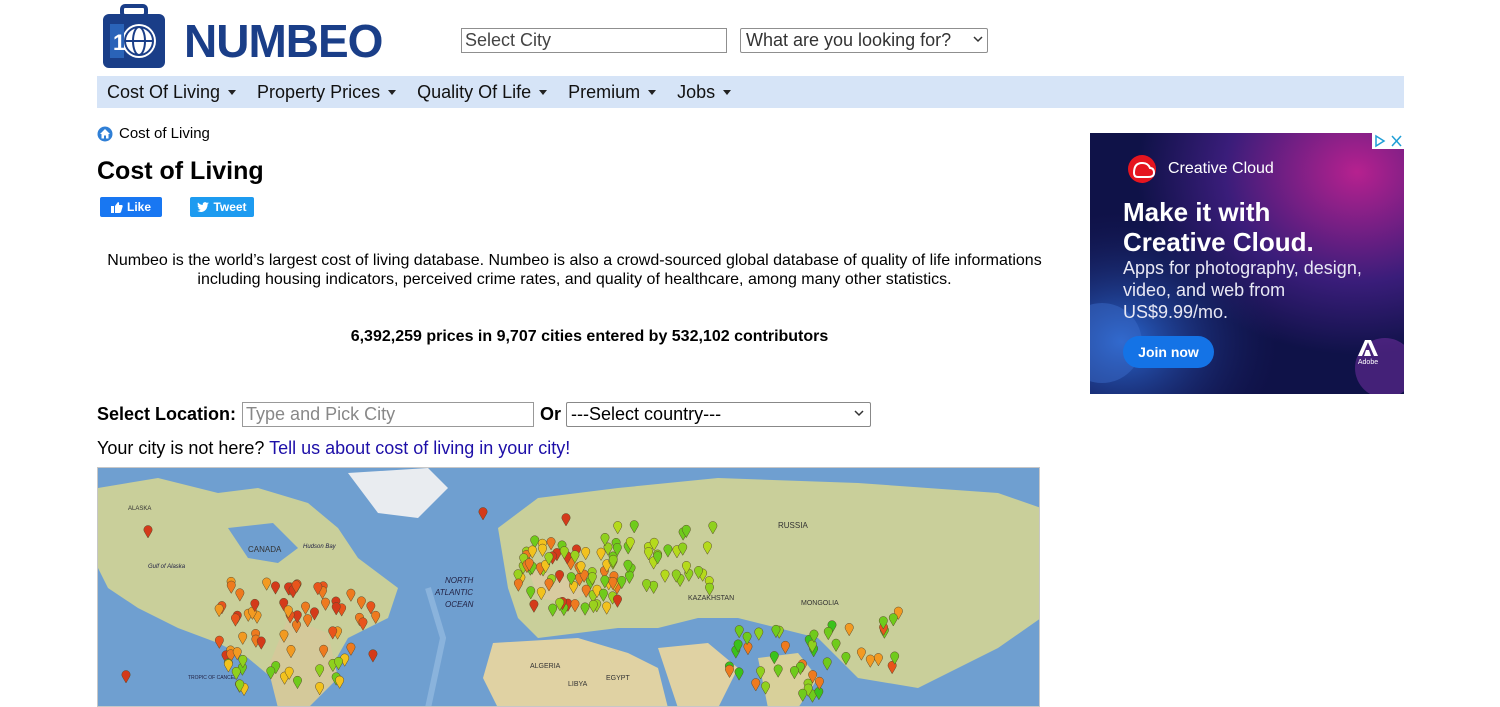  Describe the element at coordinates (646, 414) in the screenshot. I see `country-select-value: ---Select country---` at that location.